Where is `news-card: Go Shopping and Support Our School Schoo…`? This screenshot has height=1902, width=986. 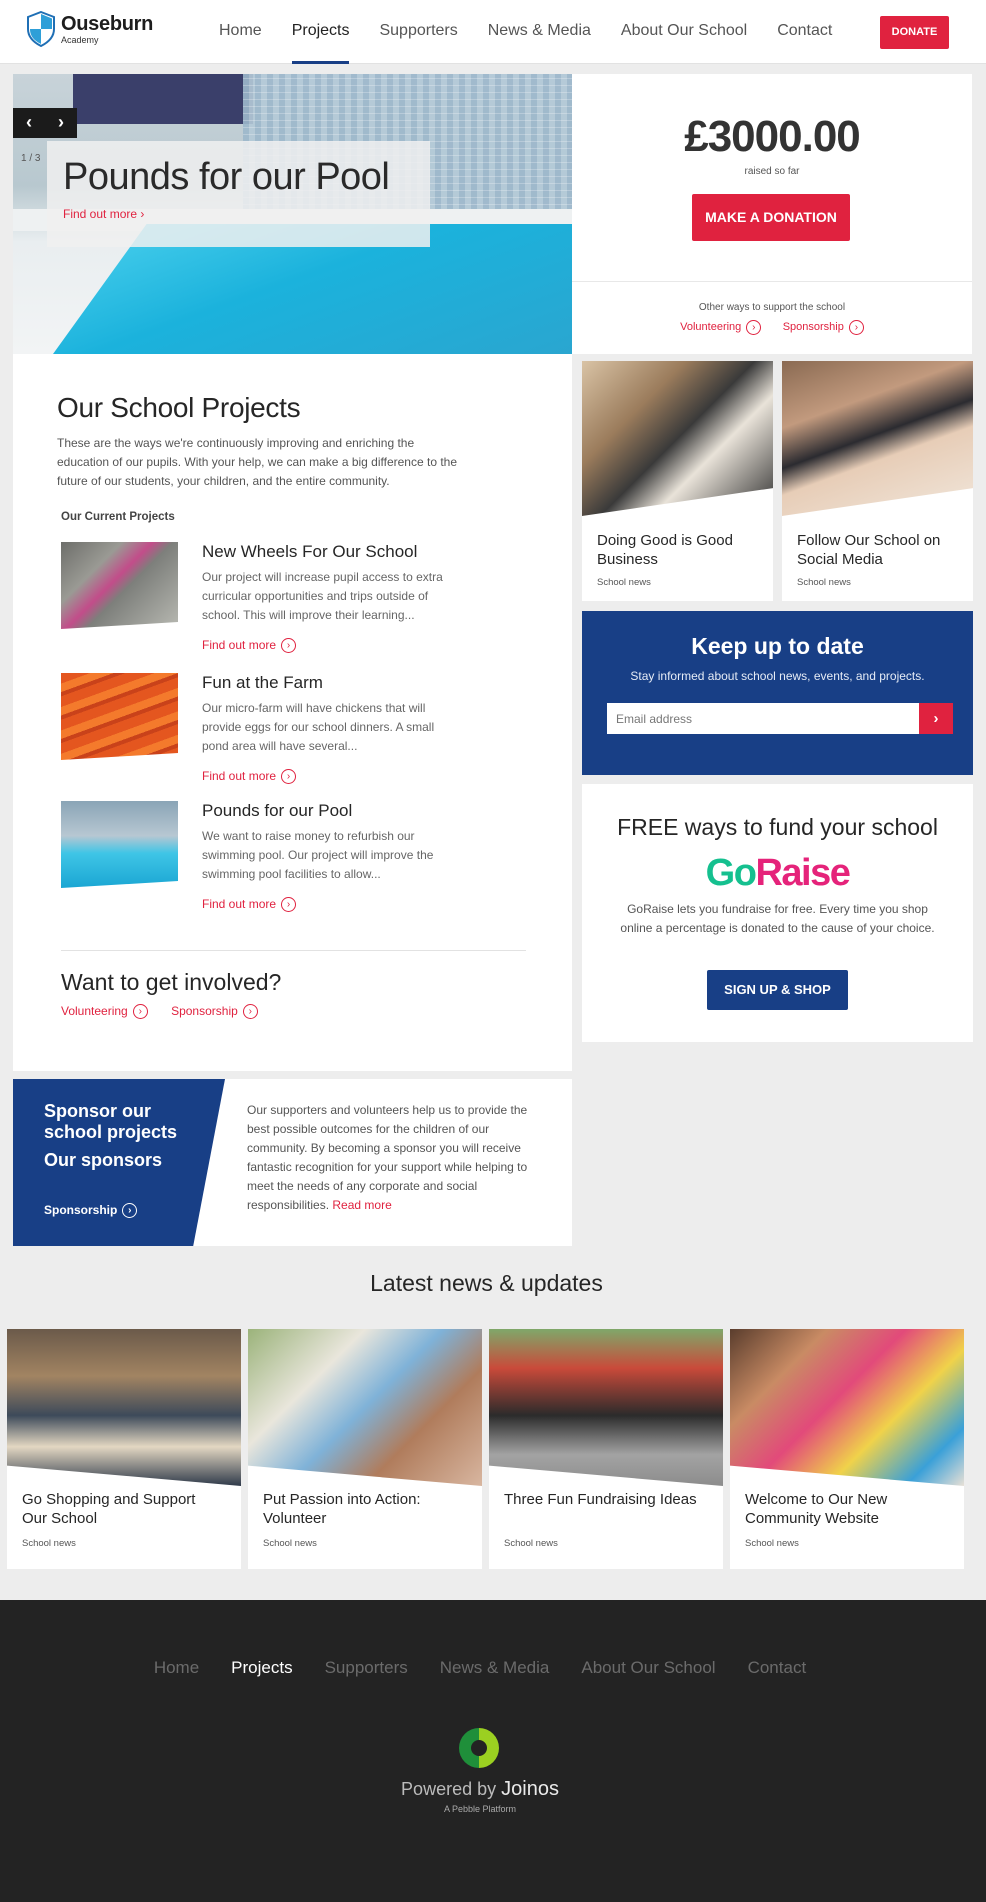 news-card: Go Shopping and Support Our School Schoo… is located at coordinates (124, 1449).